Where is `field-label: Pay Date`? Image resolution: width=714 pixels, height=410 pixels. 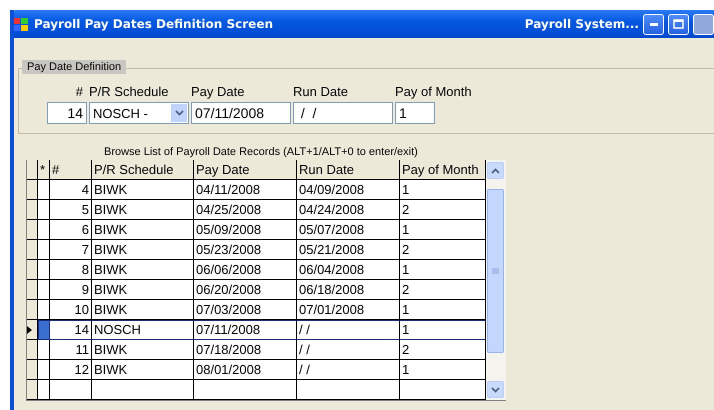 field-label: Pay Date is located at coordinates (217, 92).